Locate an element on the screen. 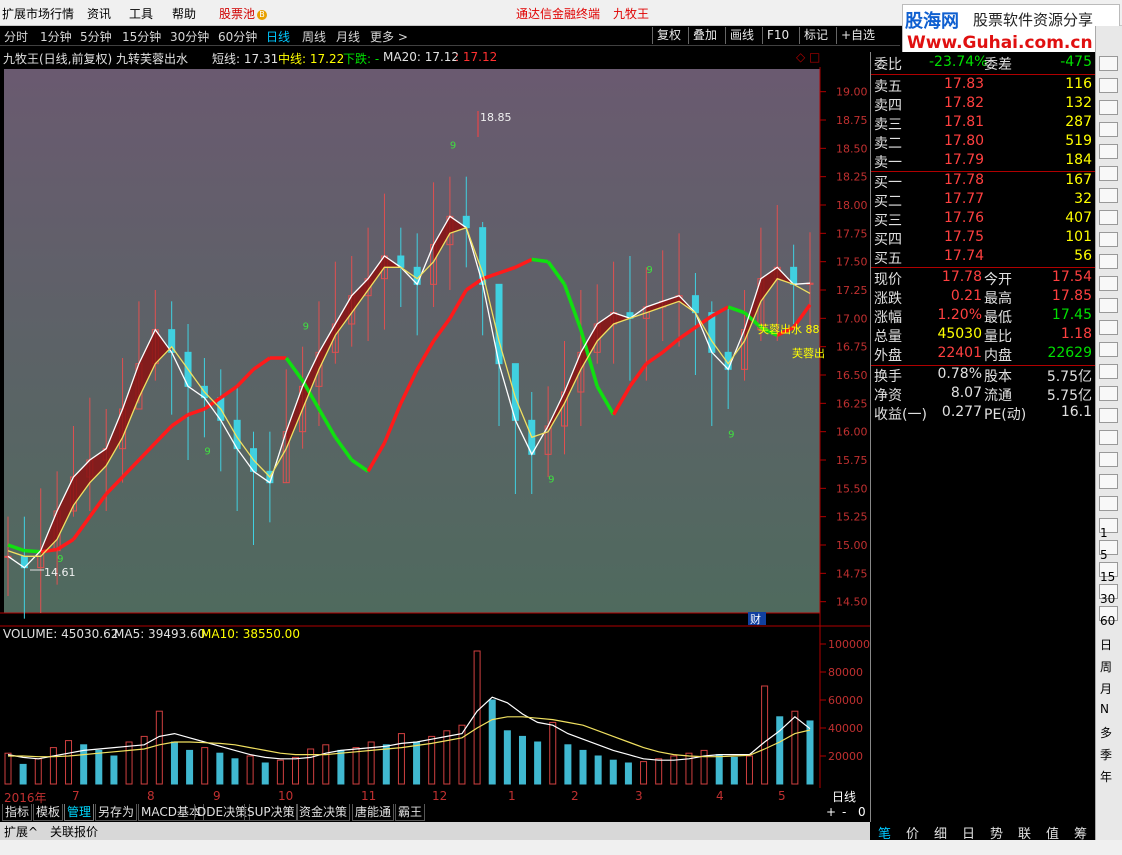 The image size is (1122, 855). period-tab-fenshi: 分时 is located at coordinates (16, 36).